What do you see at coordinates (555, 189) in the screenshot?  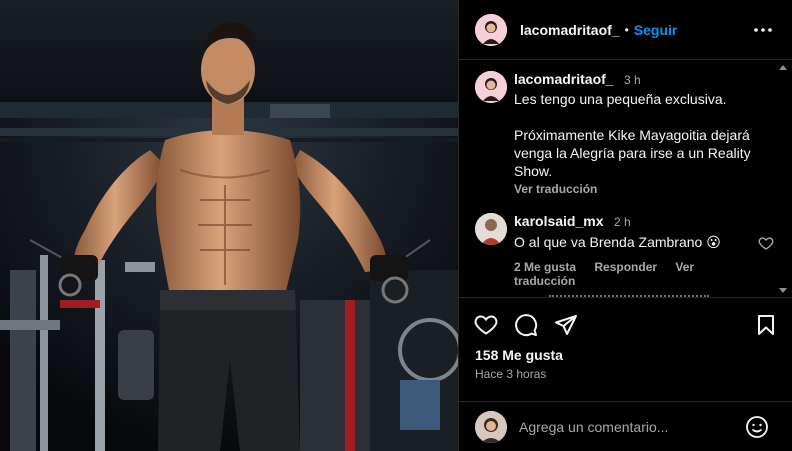 I see `caption-translate-link: Ver traducción` at bounding box center [555, 189].